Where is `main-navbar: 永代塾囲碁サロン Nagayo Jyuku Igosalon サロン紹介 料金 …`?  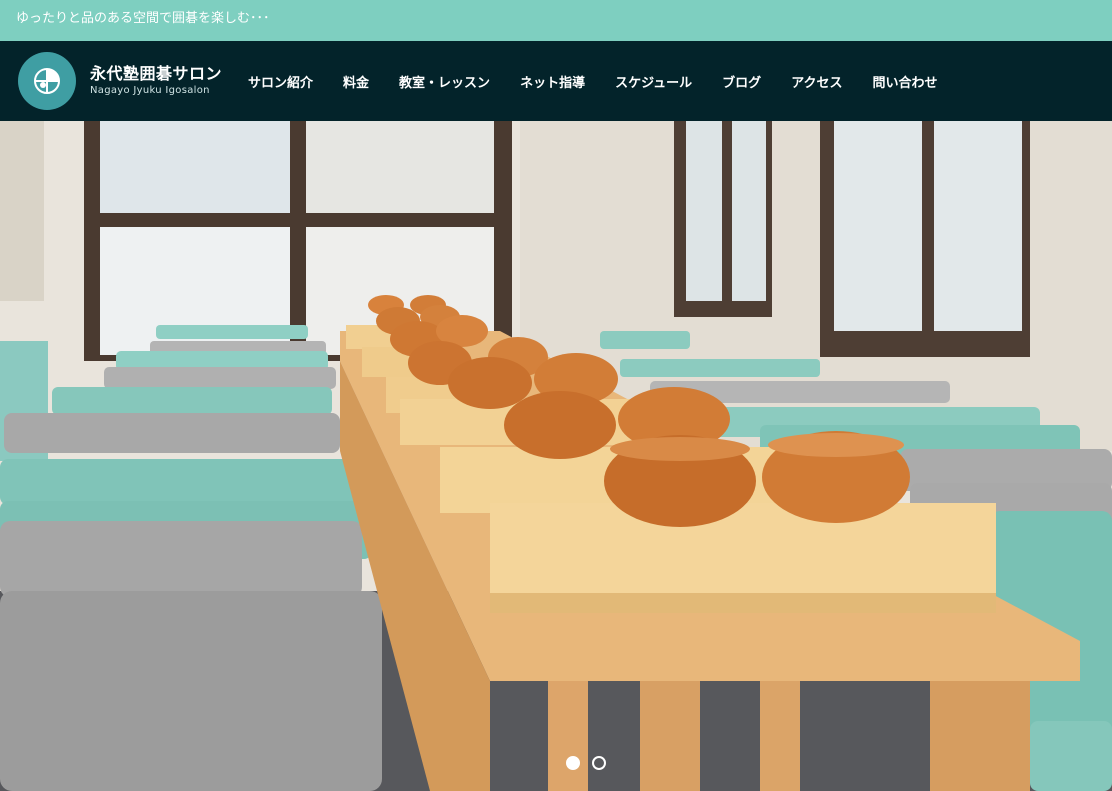
main-navbar: 永代塾囲碁サロン Nagayo Jyuku Igosalon サロン紹介 料金 … is located at coordinates (556, 81).